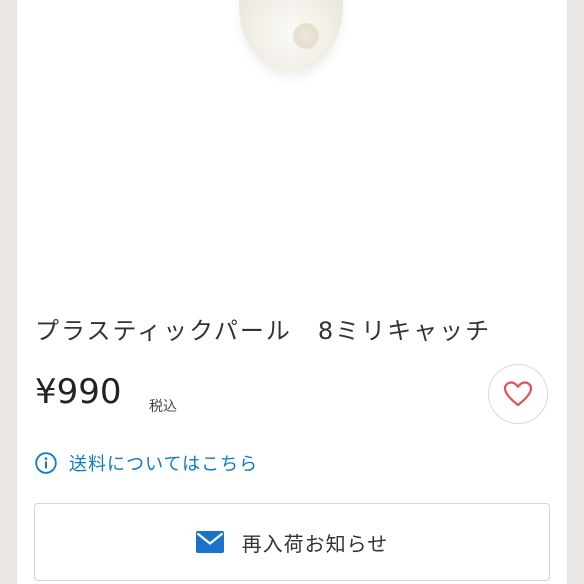  What do you see at coordinates (46, 463) in the screenshot?
I see `info-icon` at bounding box center [46, 463].